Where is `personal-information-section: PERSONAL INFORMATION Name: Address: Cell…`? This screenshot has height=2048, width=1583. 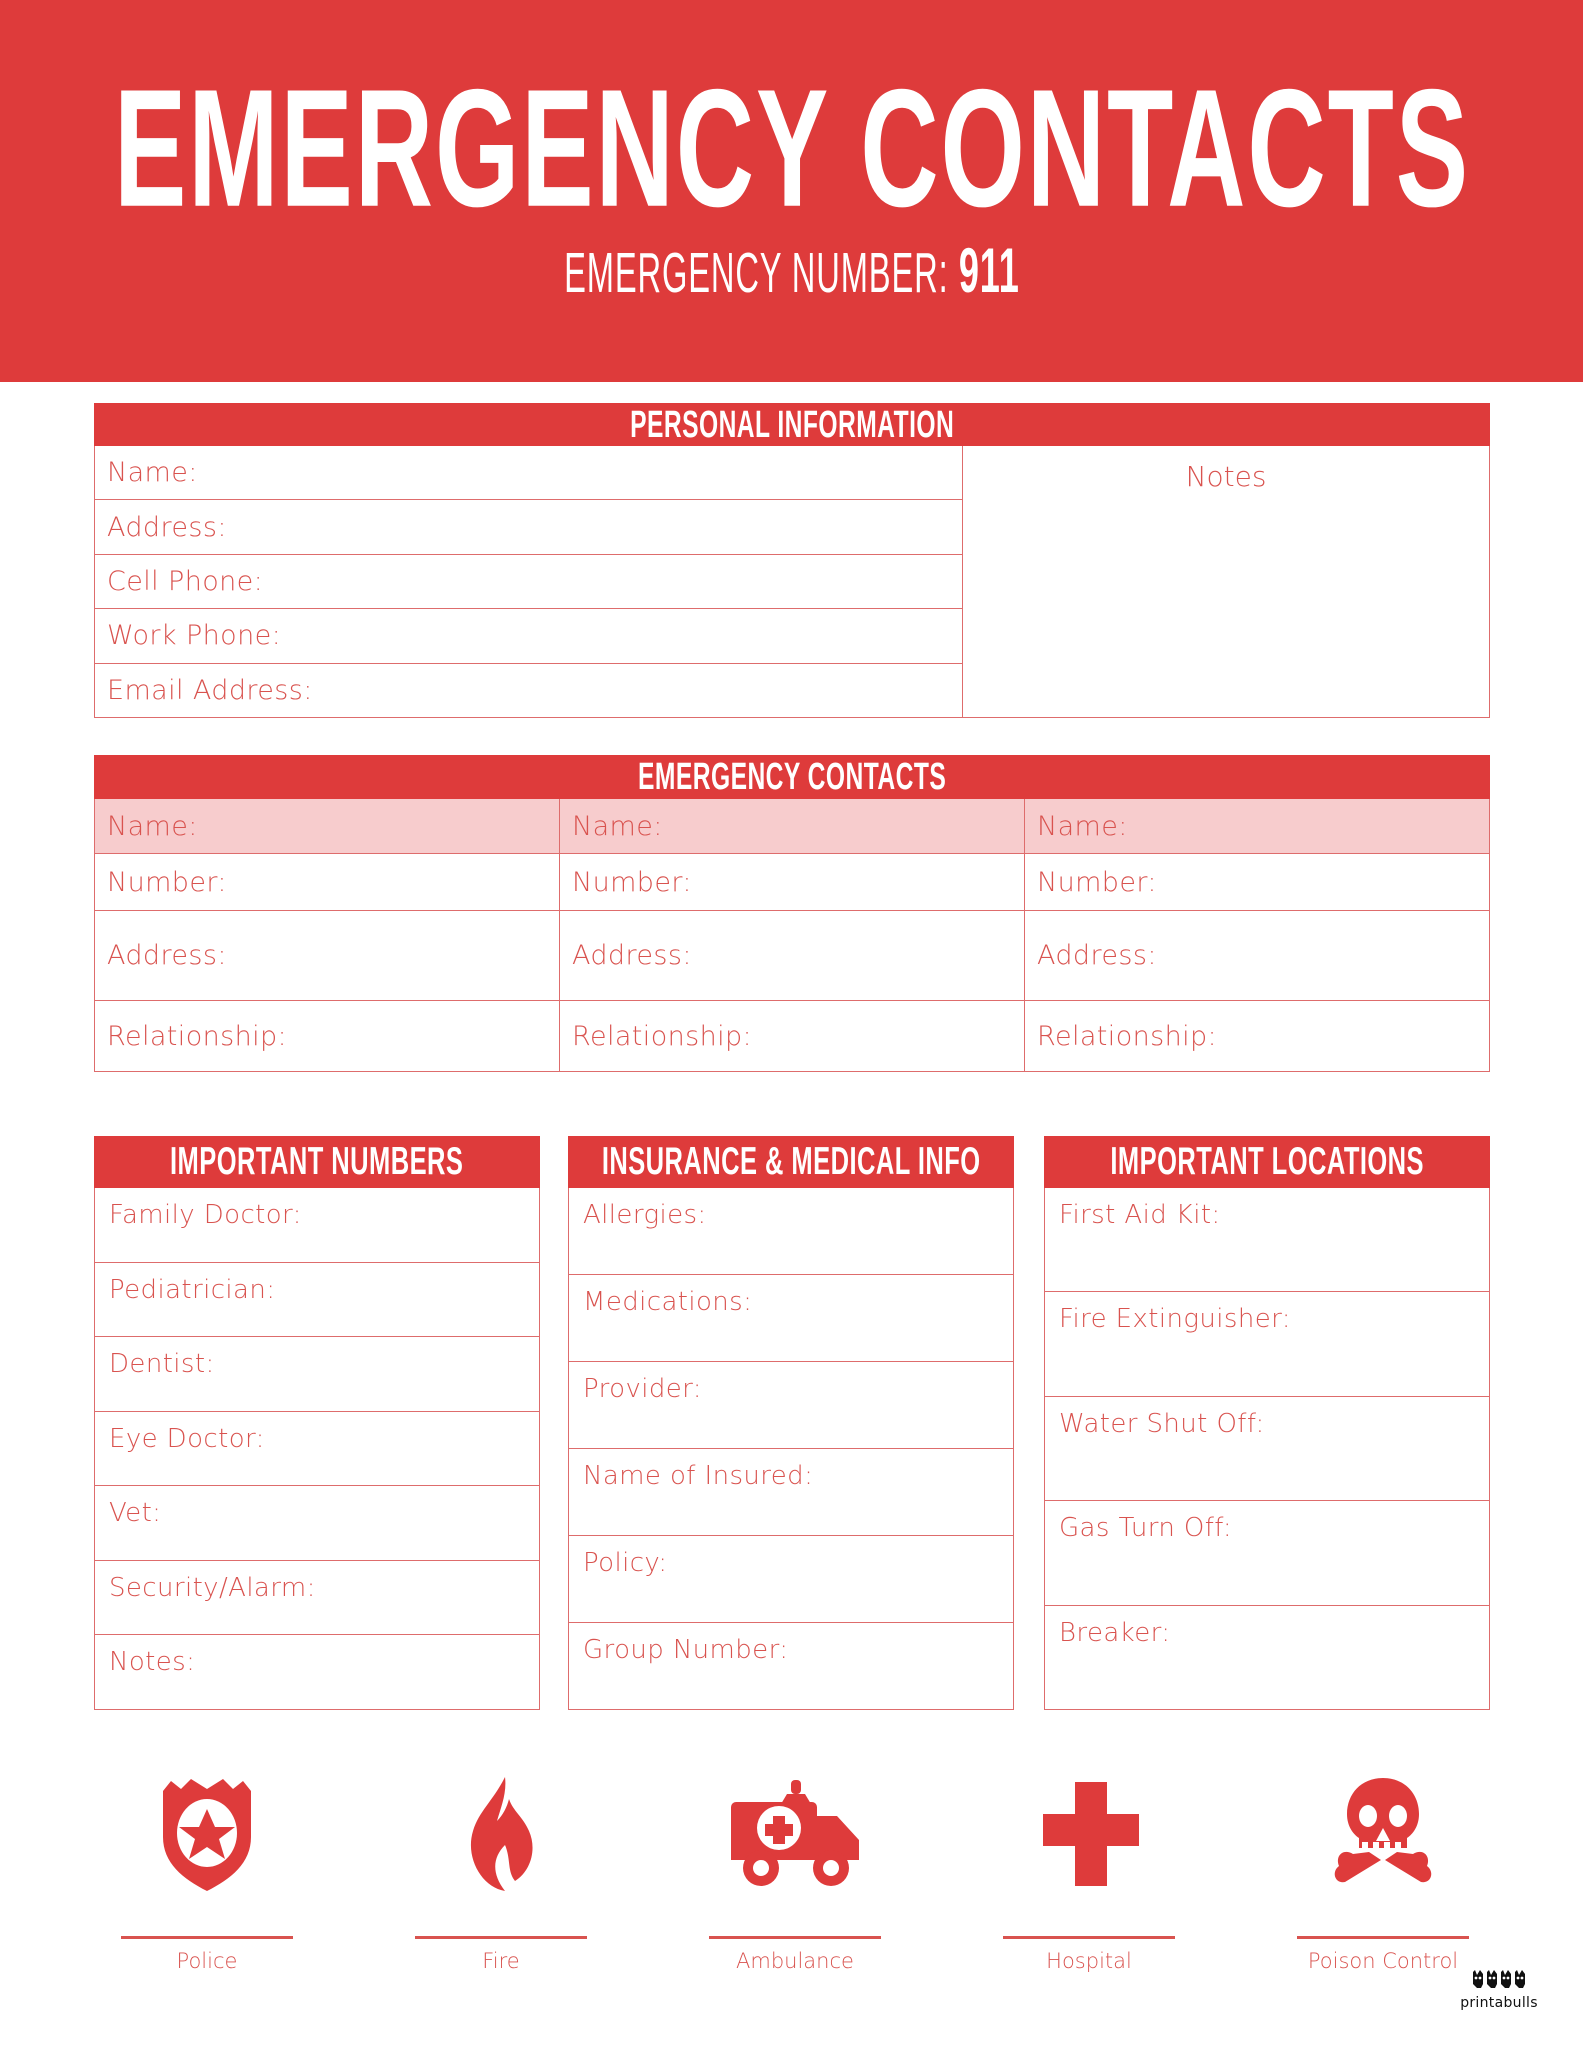 personal-information-section: PERSONAL INFORMATION Name: Address: Cell… is located at coordinates (792, 560).